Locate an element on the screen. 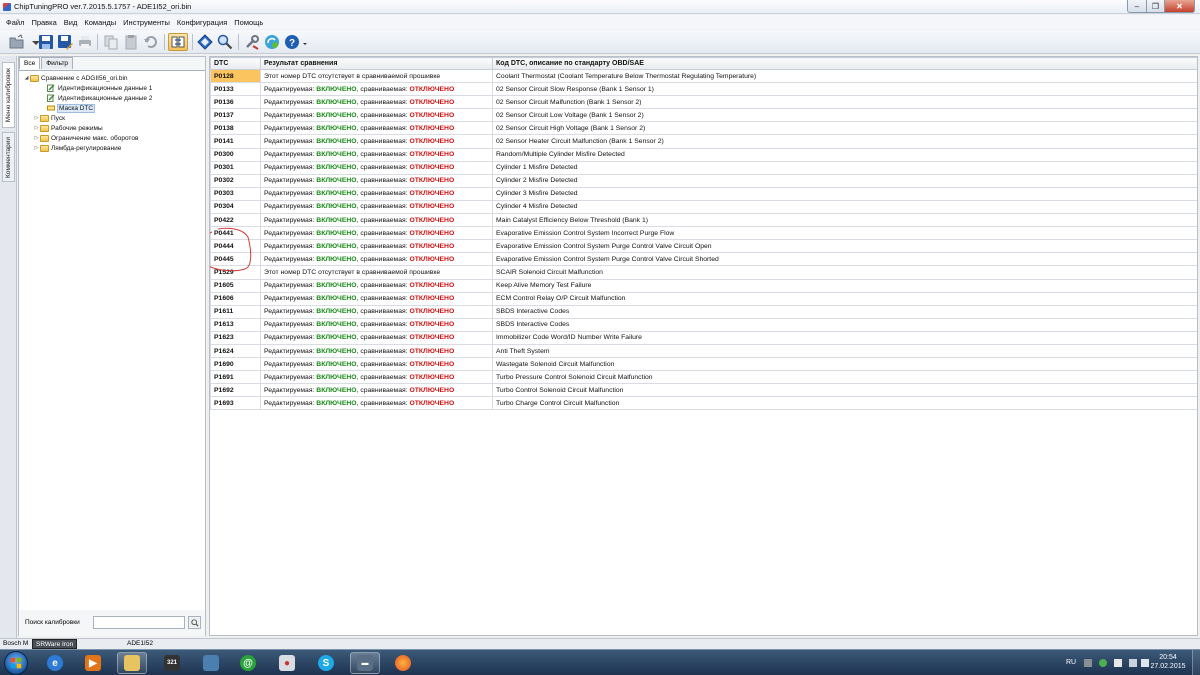 This screenshot has height=675, width=1200. tree-item-start: ▷ Пуск is located at coordinates (49, 118).